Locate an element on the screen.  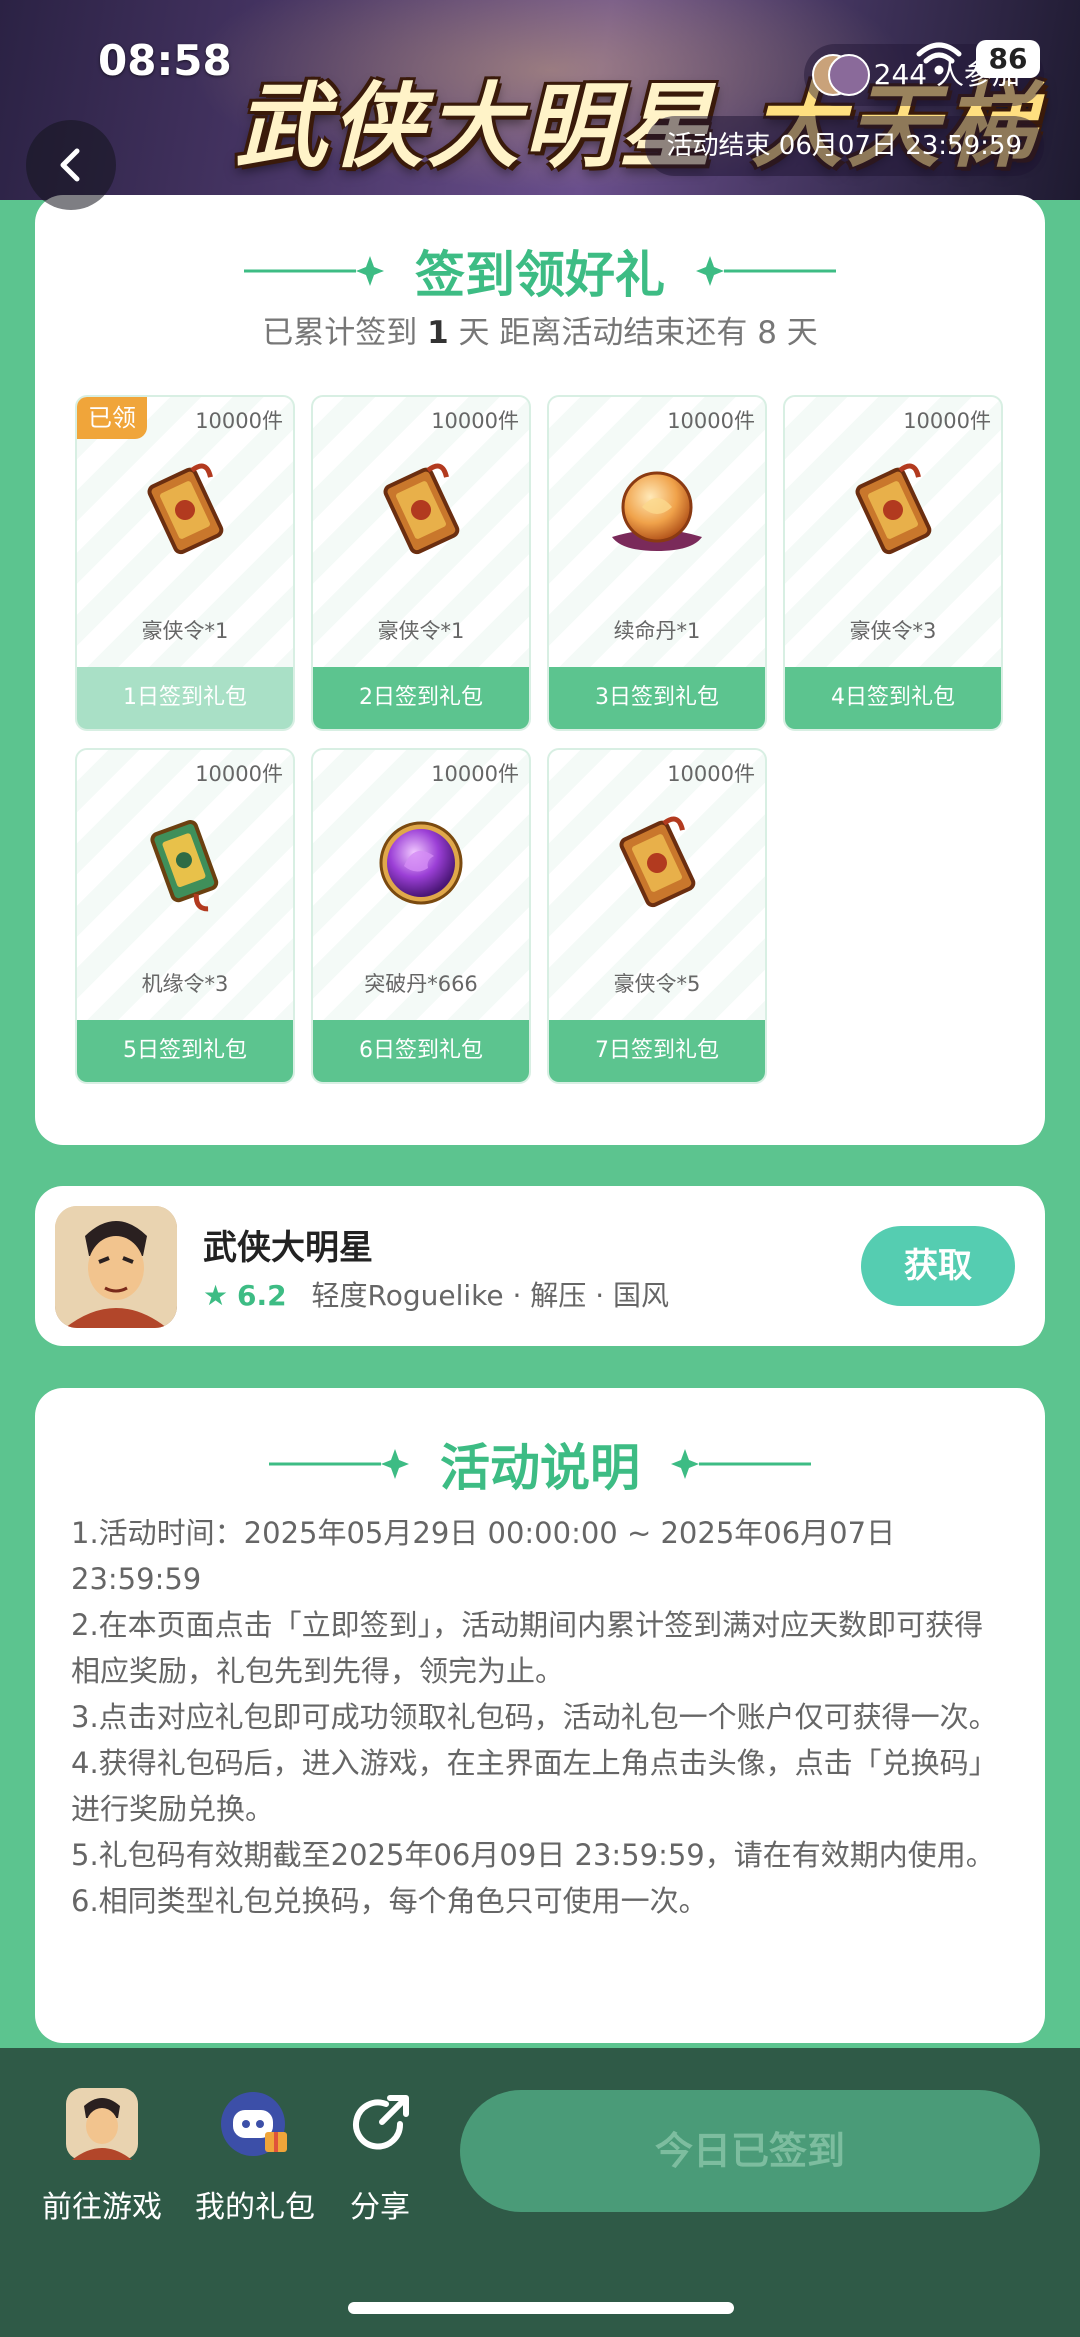
rule-item: 6.相同类型礼包兑换码，每个角色只可使用一次。 is located at coordinates (389, 1901).